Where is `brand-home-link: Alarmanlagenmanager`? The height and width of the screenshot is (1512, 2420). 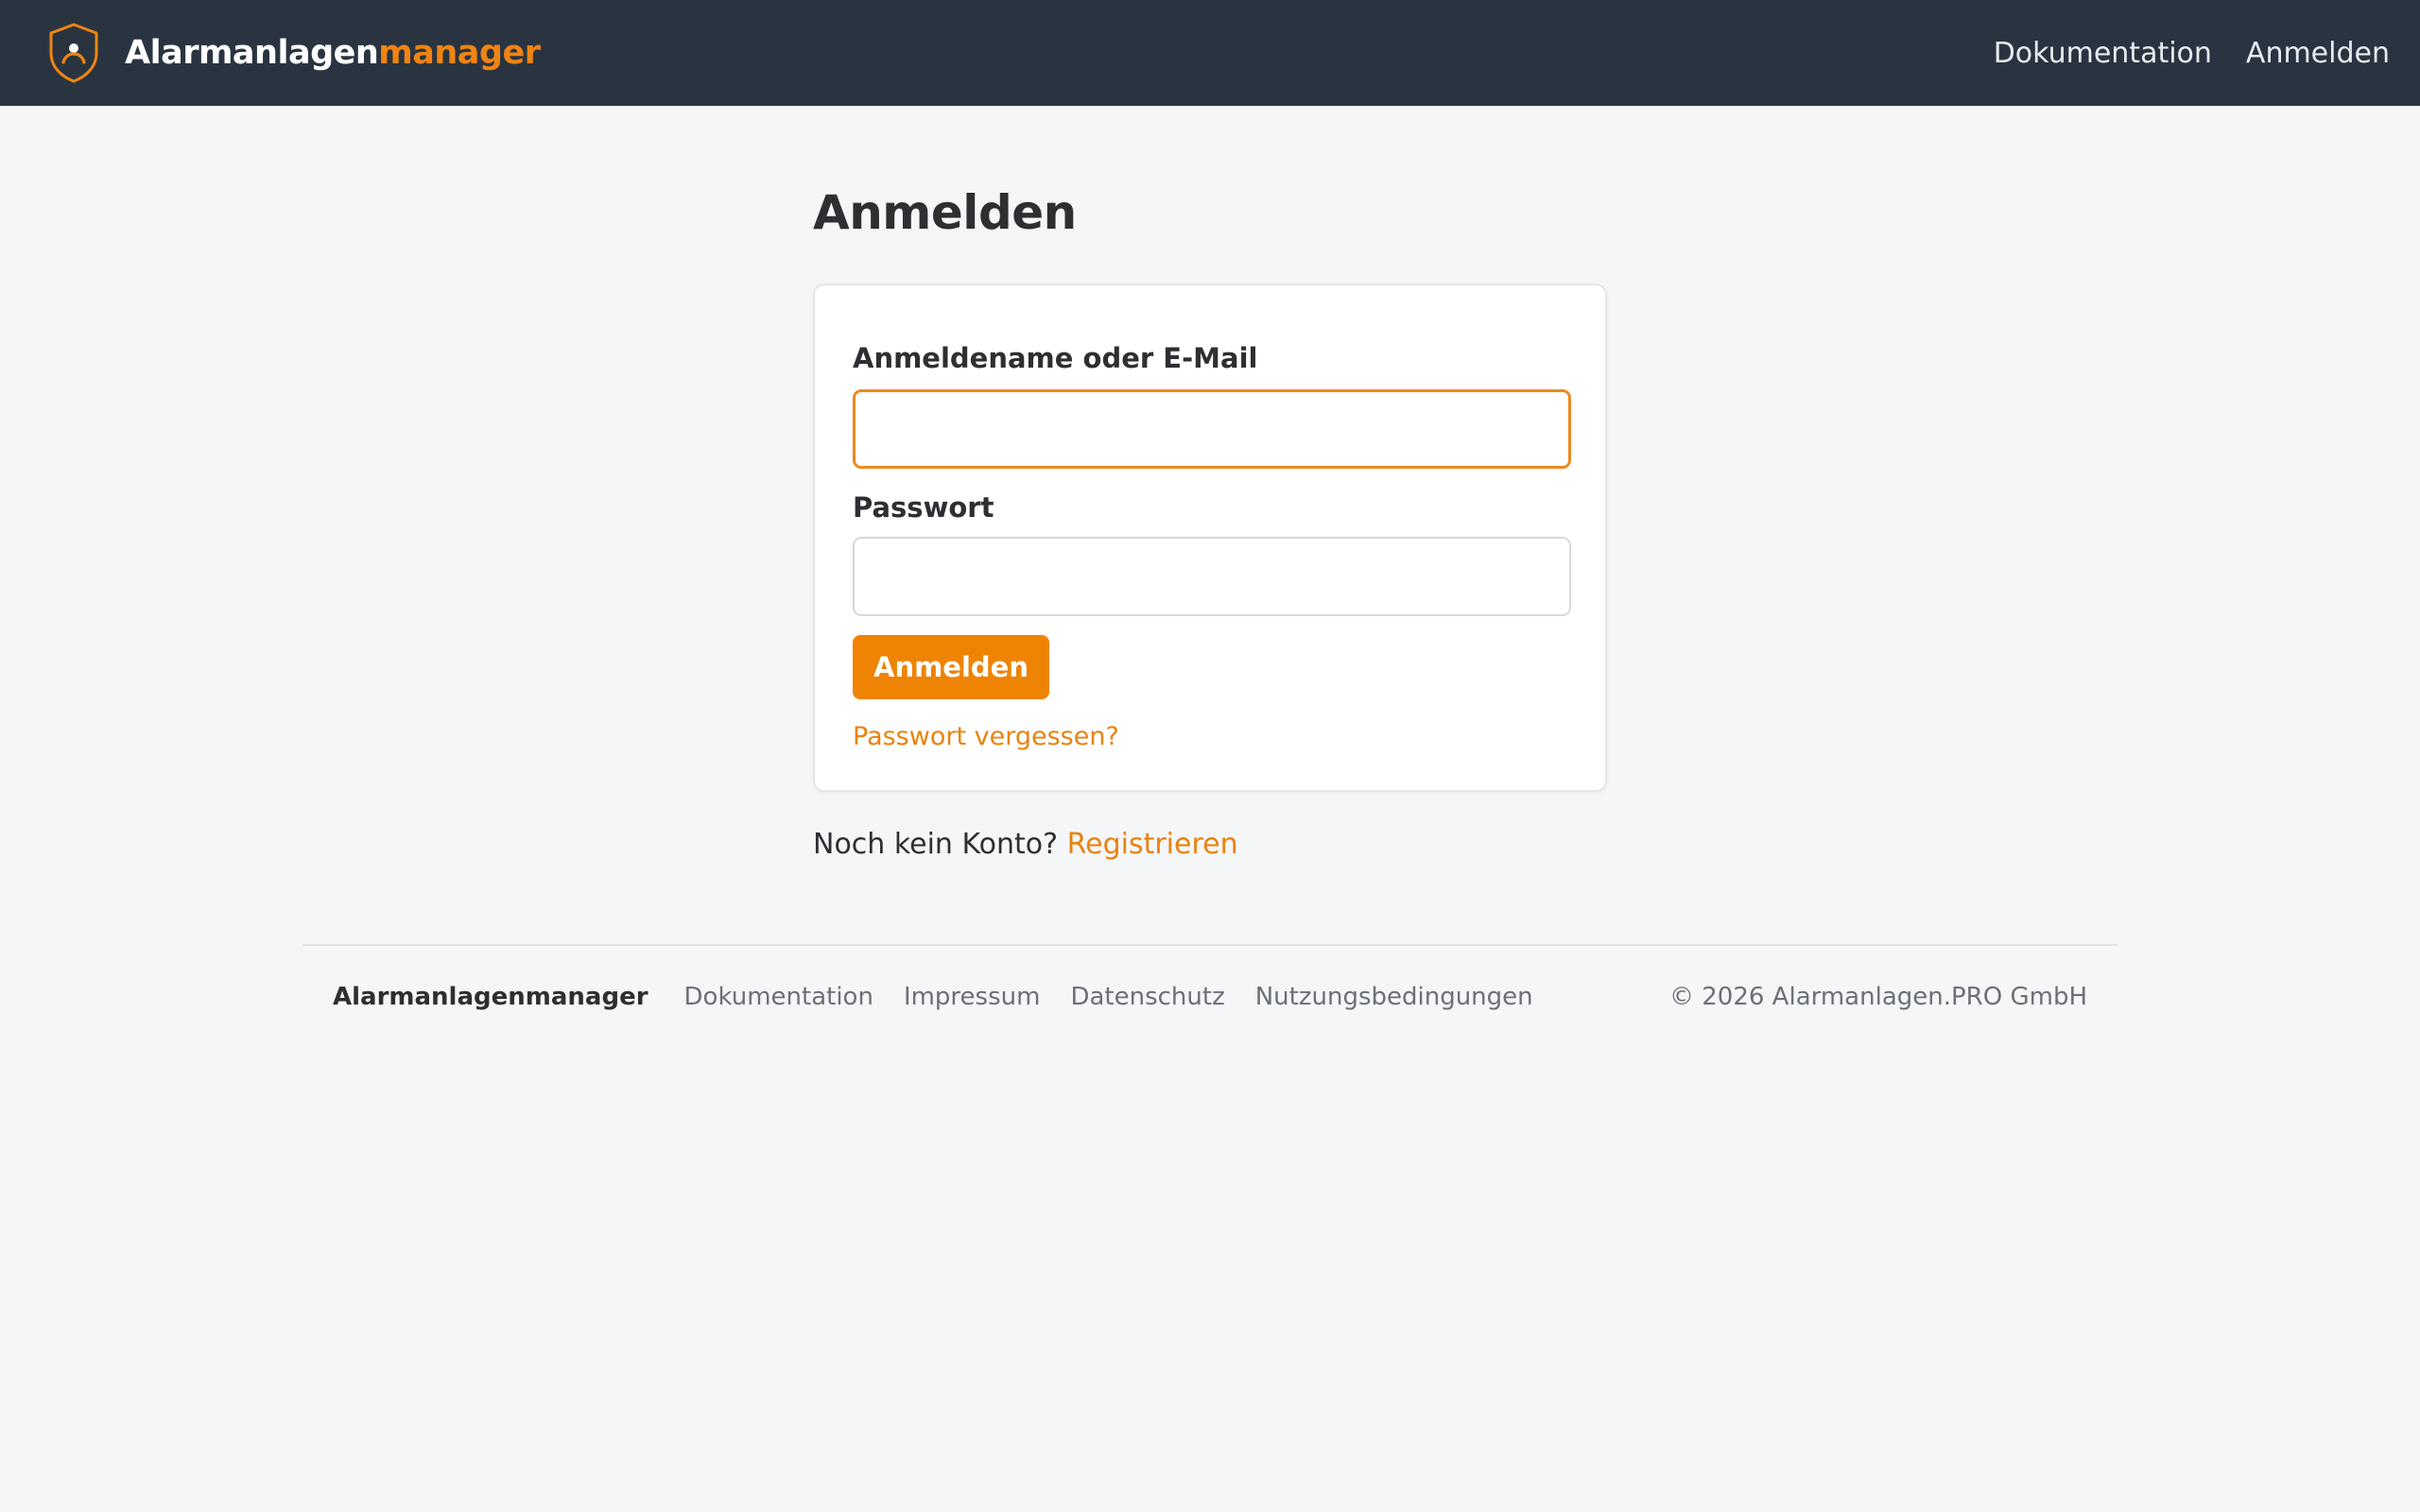 brand-home-link: Alarmanlagenmanager is located at coordinates (294, 53).